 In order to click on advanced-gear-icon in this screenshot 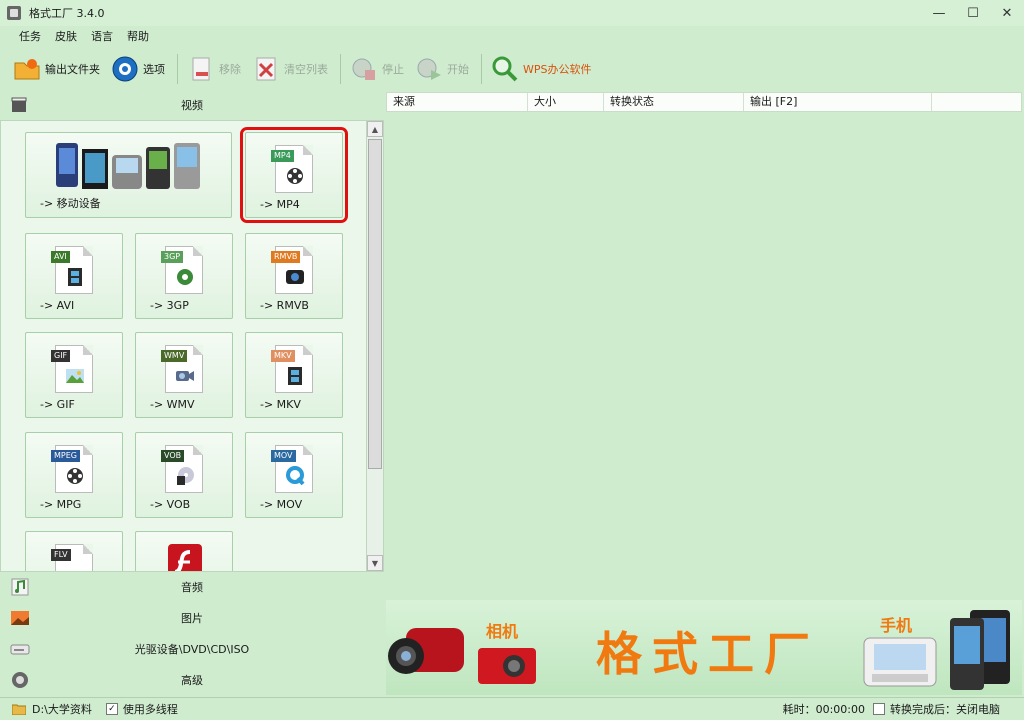, I will do `click(20, 680)`.